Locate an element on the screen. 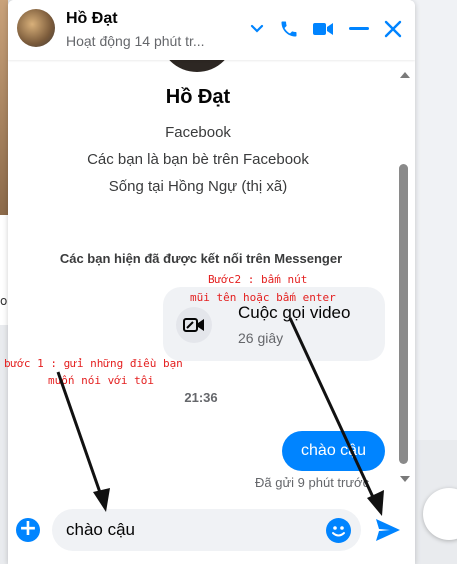 This screenshot has height=564, width=457. avatar is located at coordinates (36, 28).